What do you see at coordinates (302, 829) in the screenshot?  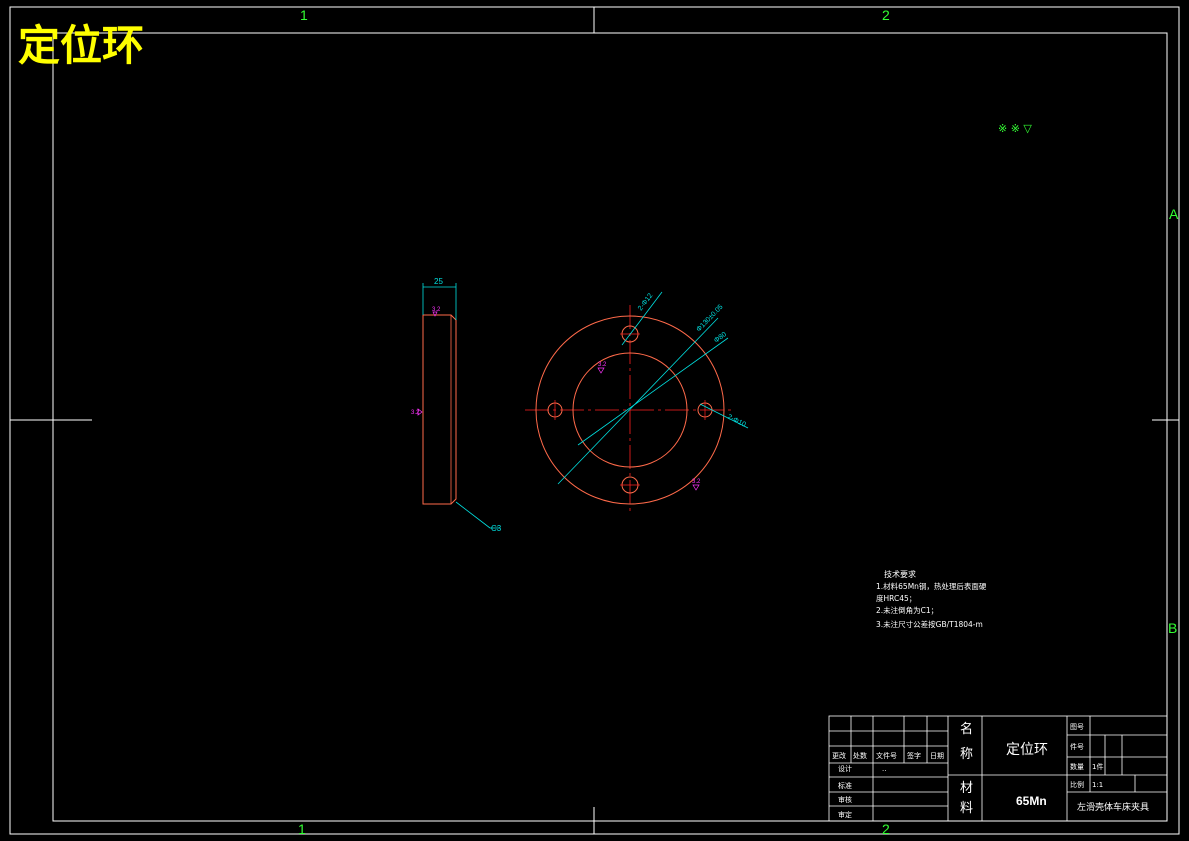 I see `zone-label-col-1-bottom: 1` at bounding box center [302, 829].